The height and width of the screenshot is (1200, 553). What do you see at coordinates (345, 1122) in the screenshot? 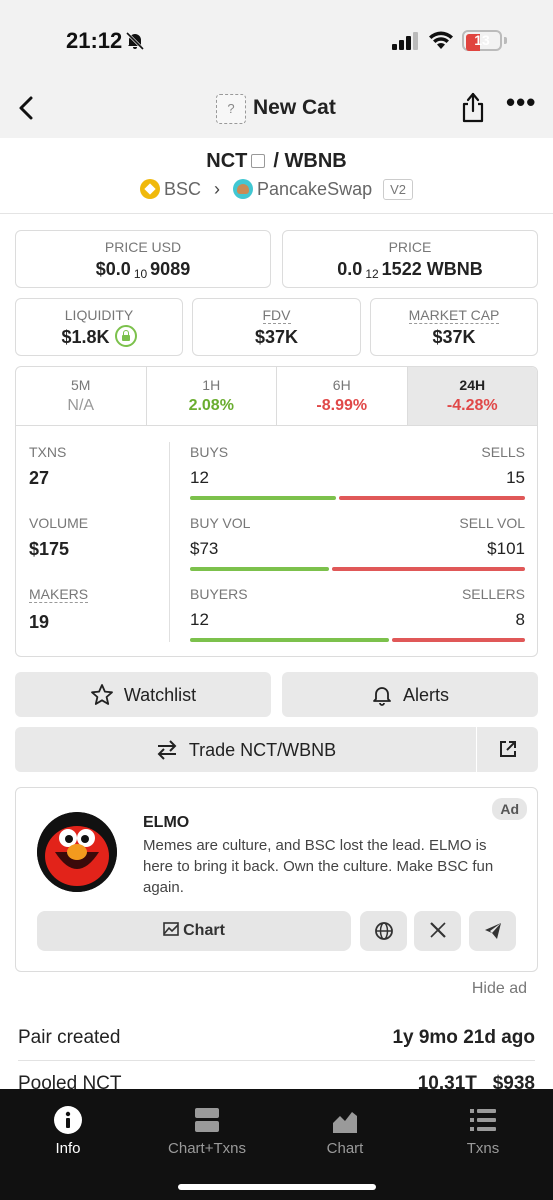
I see `area-chart-icon` at bounding box center [345, 1122].